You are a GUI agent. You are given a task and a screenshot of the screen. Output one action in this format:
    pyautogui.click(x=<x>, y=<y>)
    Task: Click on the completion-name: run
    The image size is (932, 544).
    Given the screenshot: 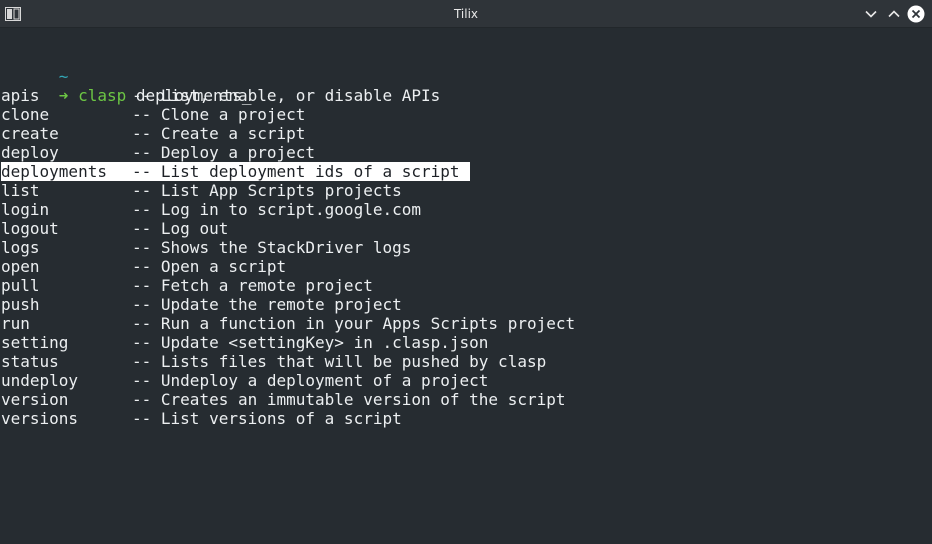 What is the action you would take?
    pyautogui.click(x=15, y=323)
    